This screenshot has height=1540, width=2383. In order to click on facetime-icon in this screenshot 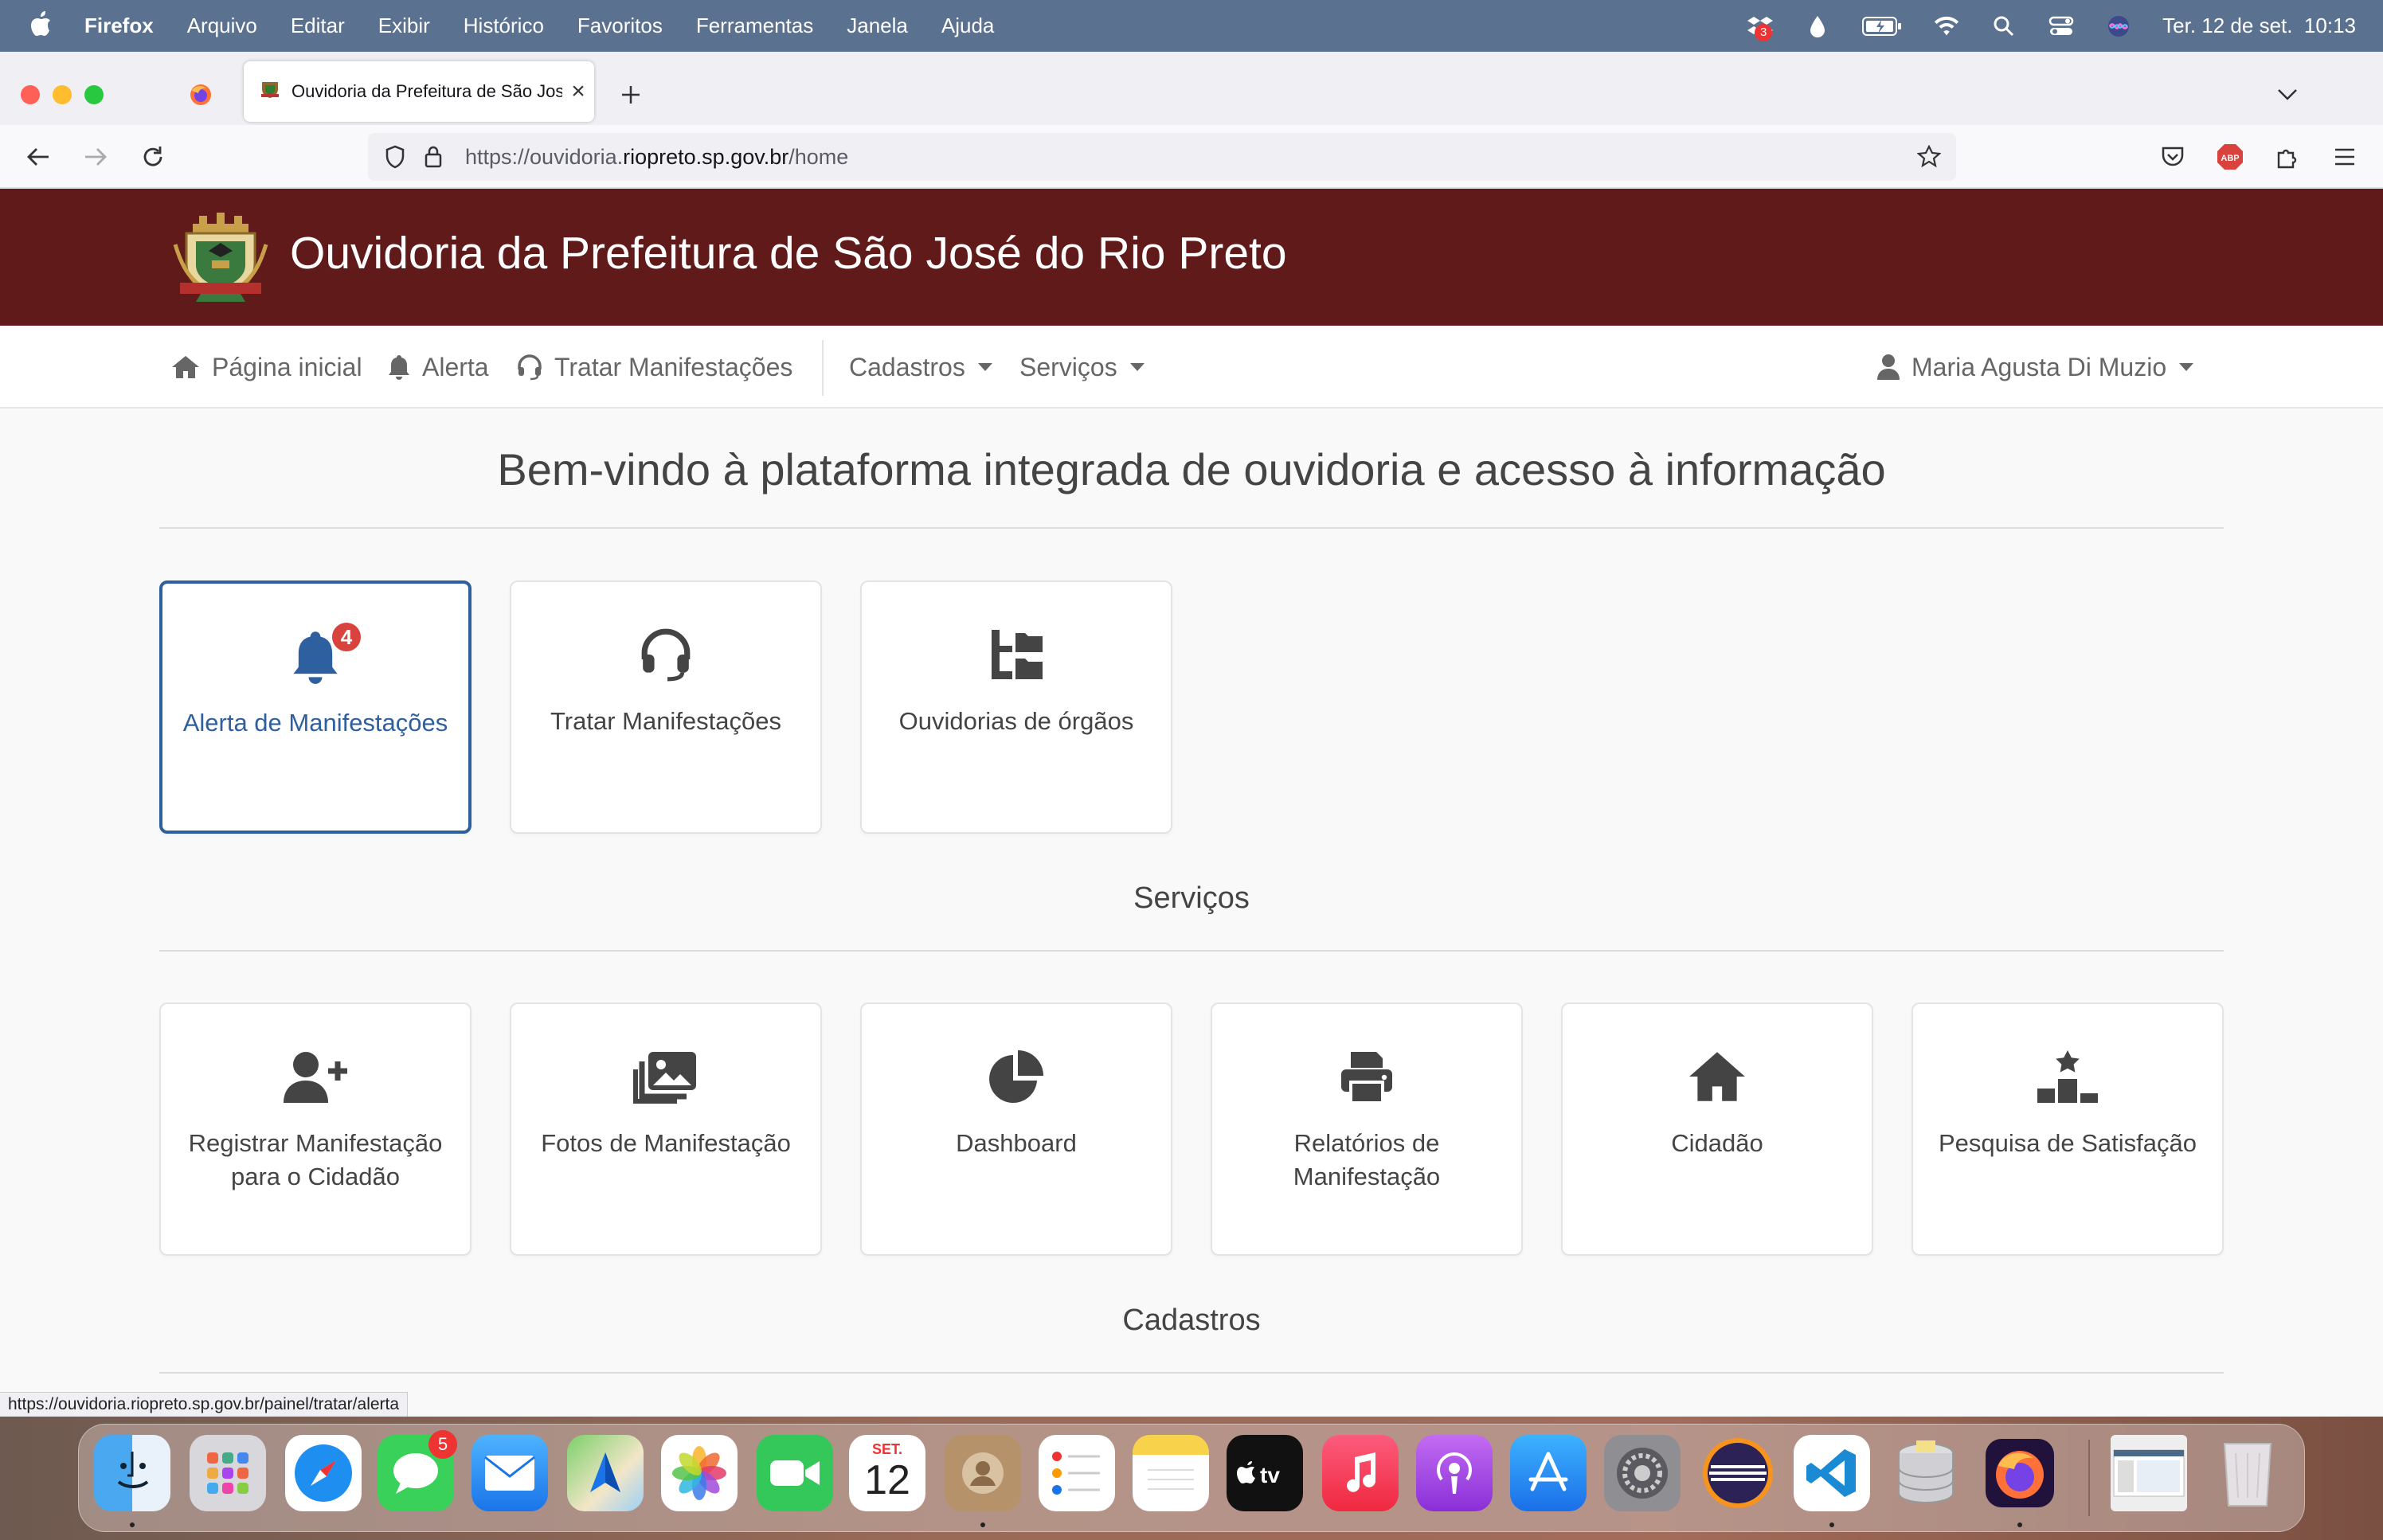, I will do `click(795, 1473)`.